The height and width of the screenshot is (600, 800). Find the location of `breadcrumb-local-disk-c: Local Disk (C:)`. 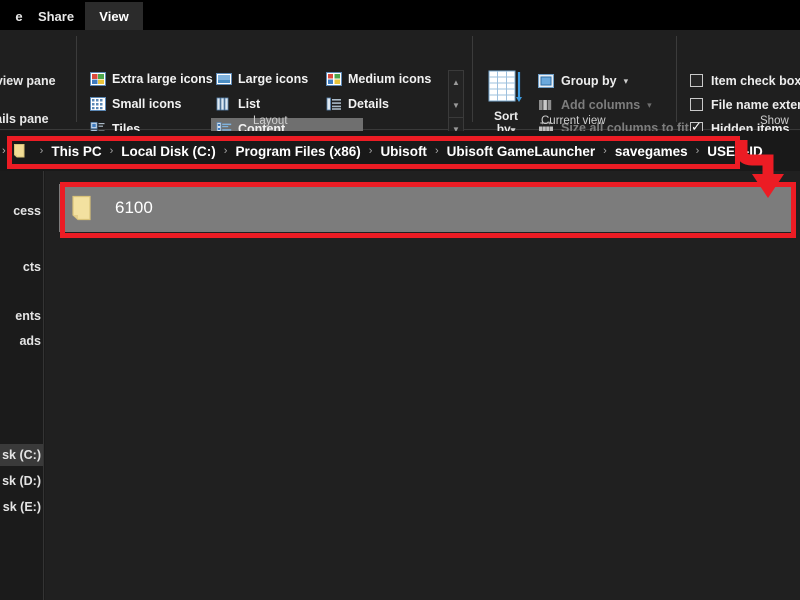

breadcrumb-local-disk-c: Local Disk (C:) is located at coordinates (168, 151).